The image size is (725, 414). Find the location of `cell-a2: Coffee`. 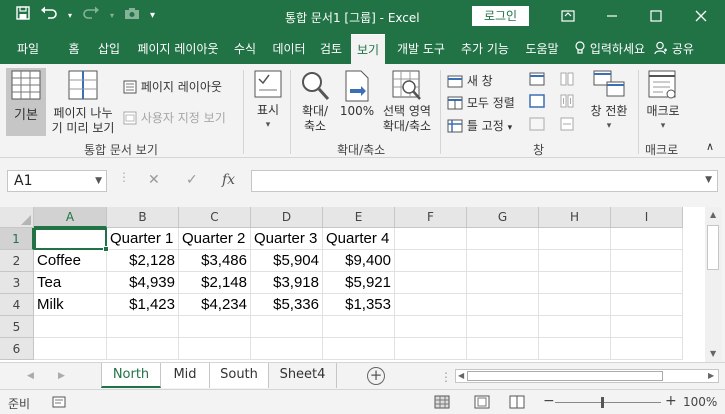

cell-a2: Coffee is located at coordinates (70, 261).